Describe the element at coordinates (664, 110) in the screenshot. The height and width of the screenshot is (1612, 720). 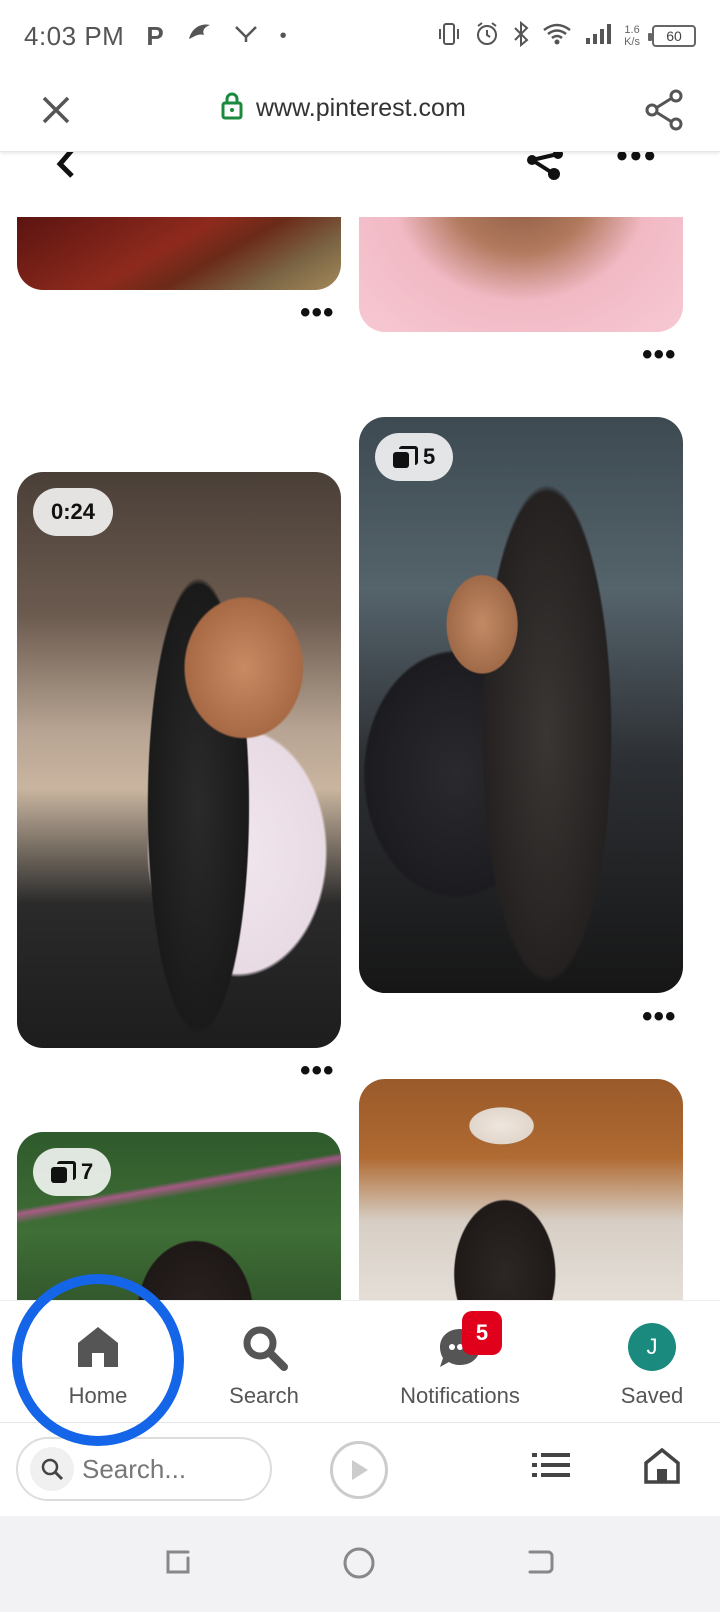
I see `share-icon` at that location.